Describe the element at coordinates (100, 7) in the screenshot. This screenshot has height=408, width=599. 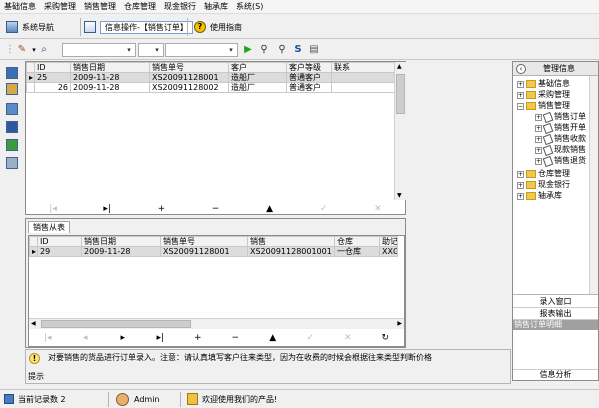
I see `menu-sales: 销售管理` at that location.